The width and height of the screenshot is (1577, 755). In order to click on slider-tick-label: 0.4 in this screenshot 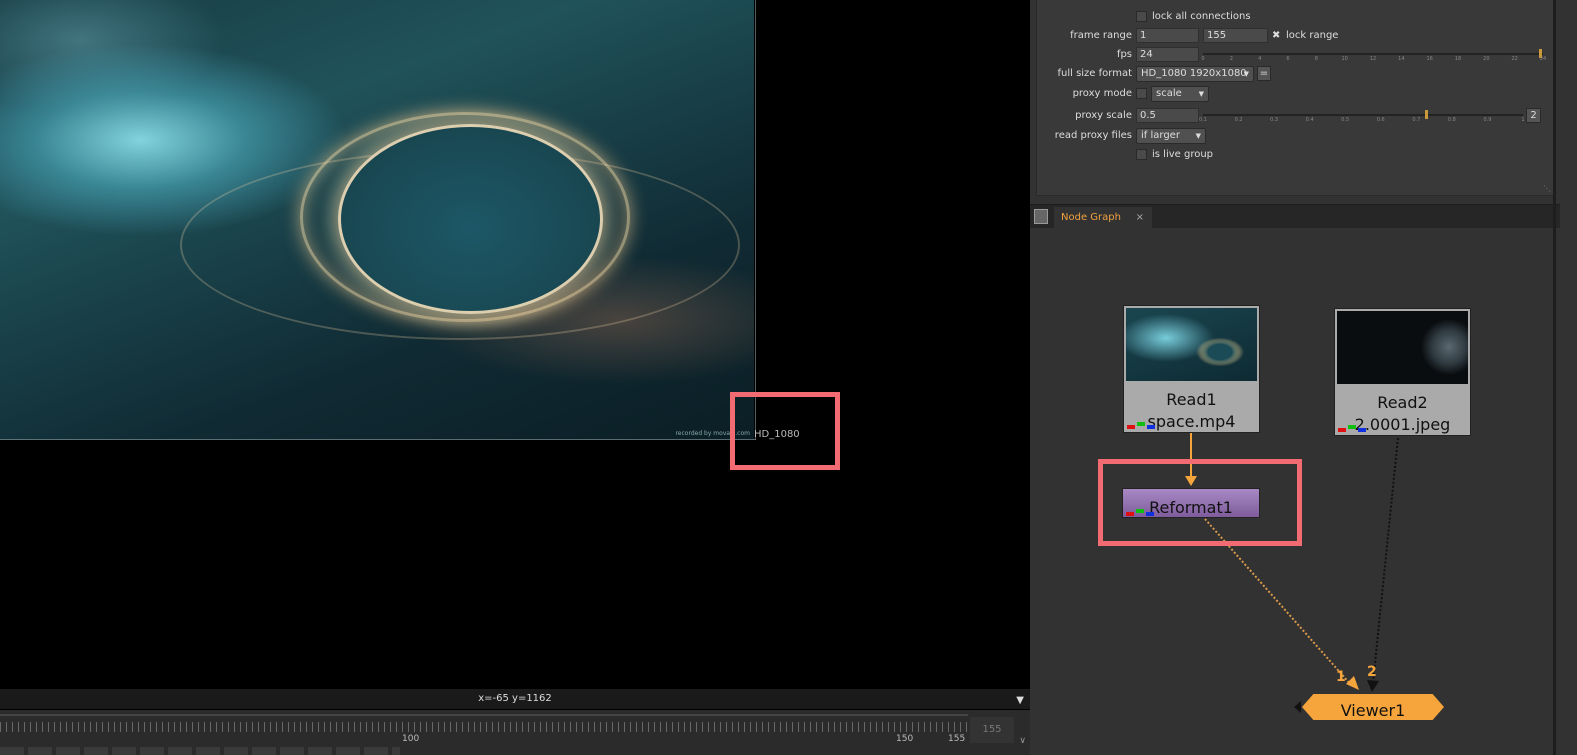, I will do `click(1309, 120)`.